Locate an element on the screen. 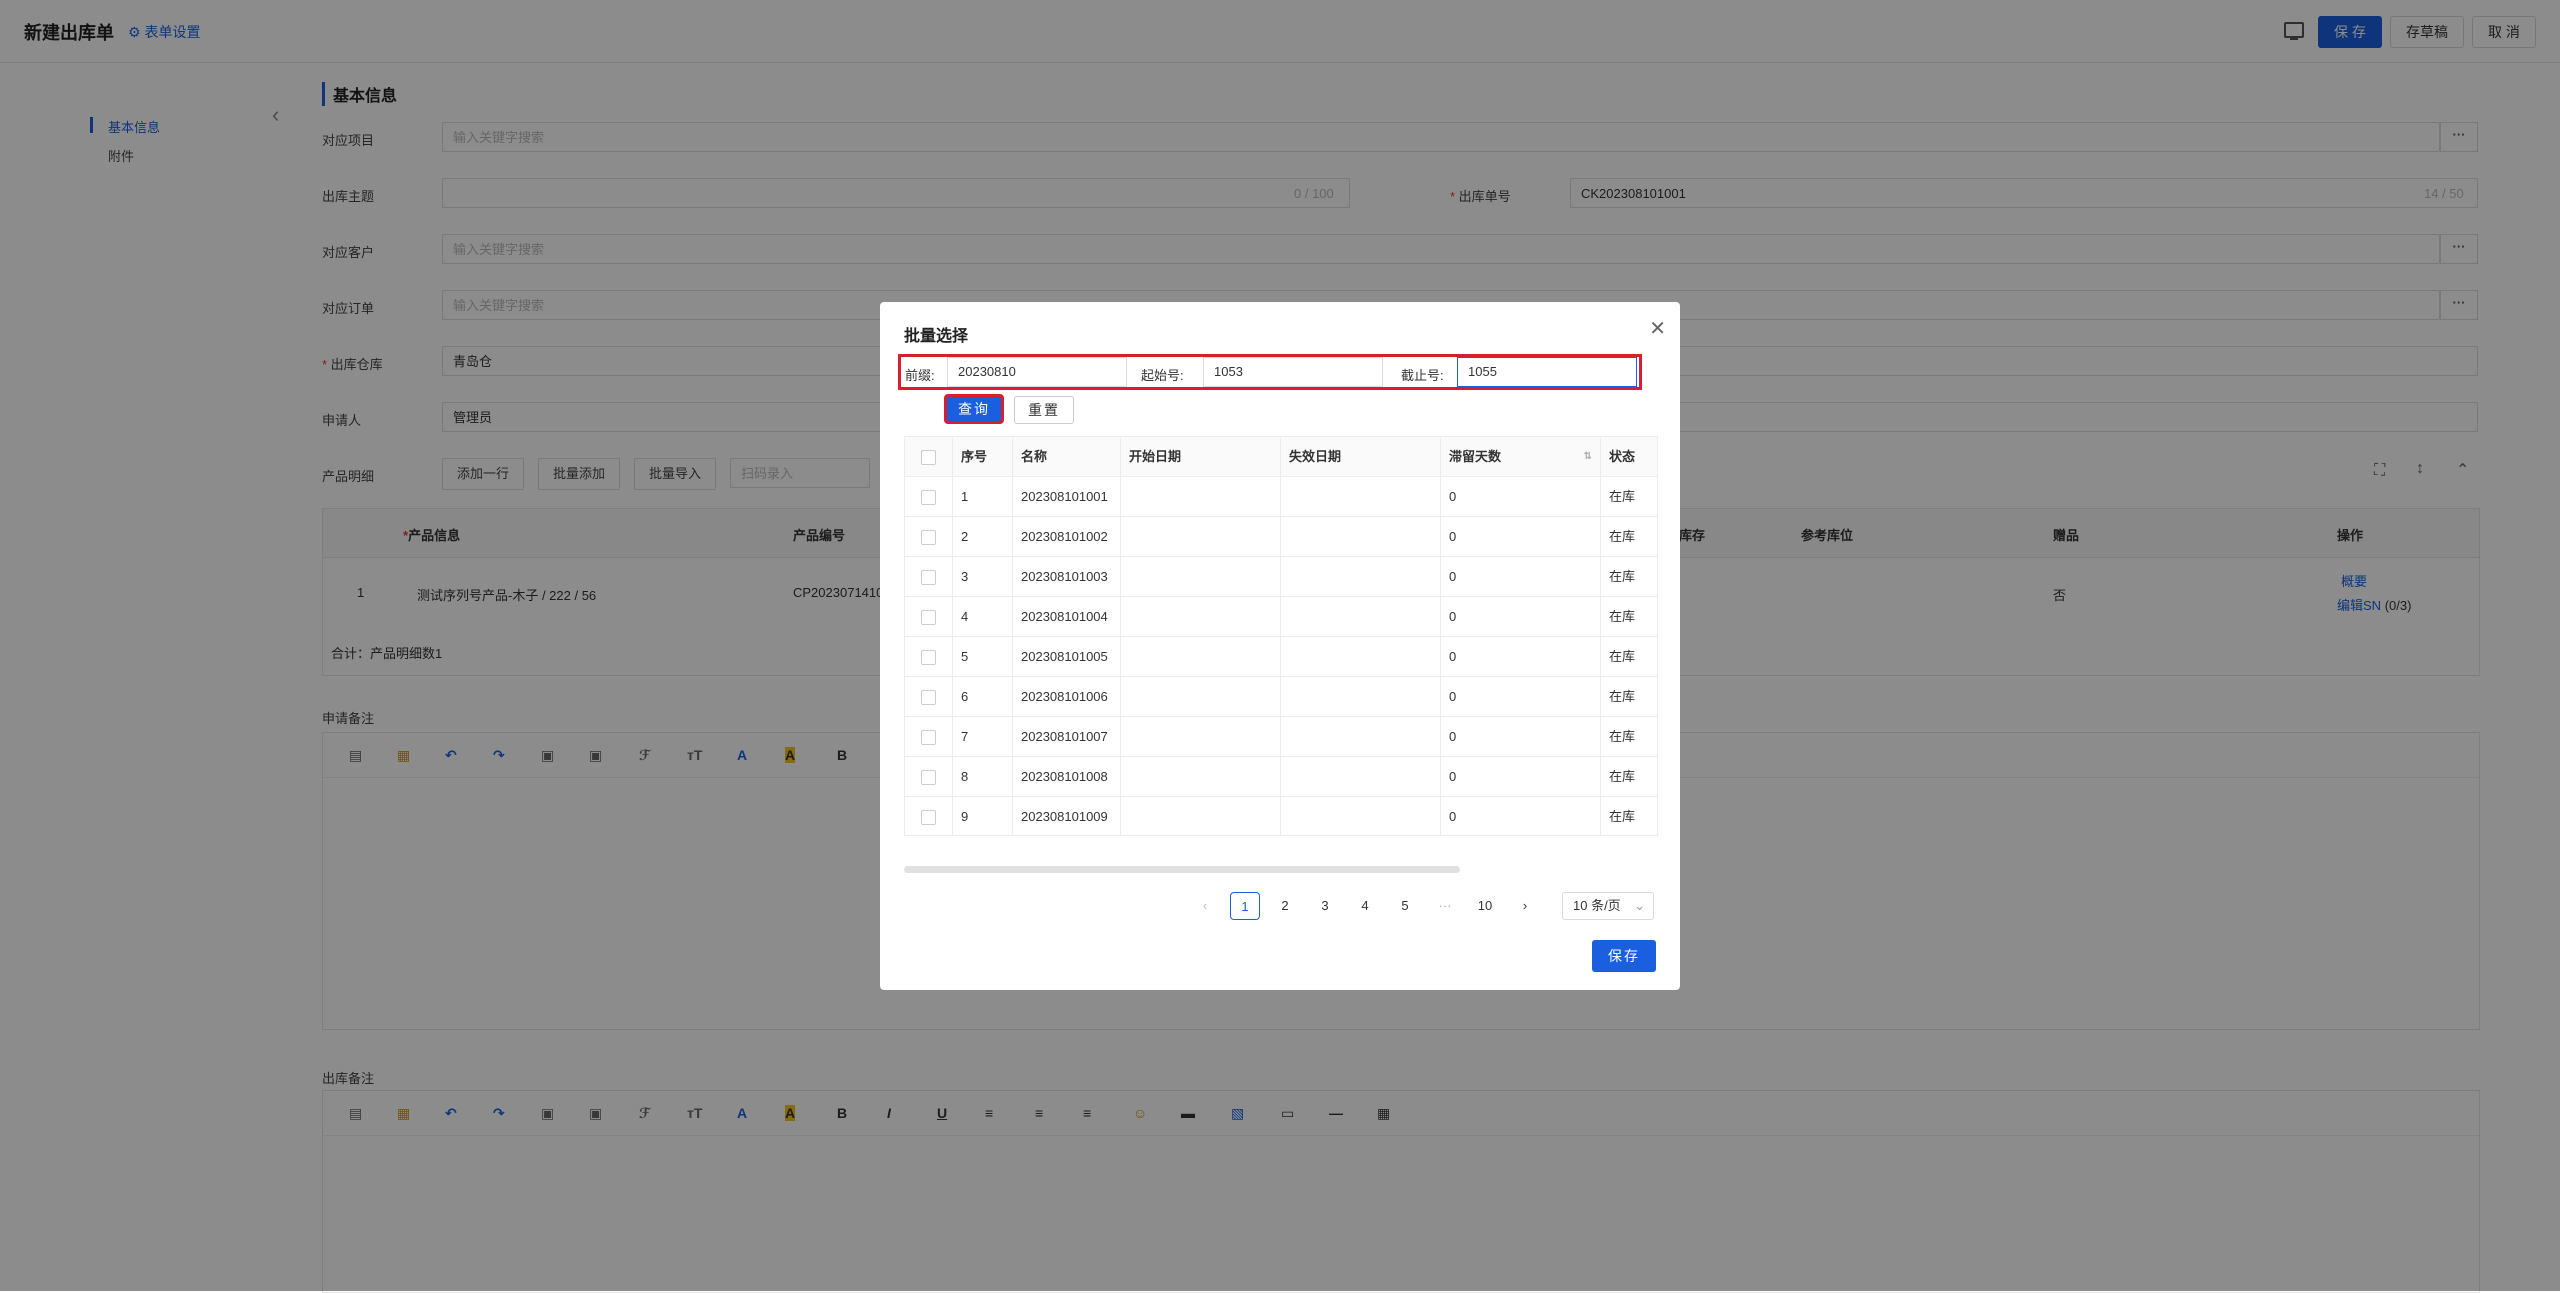 The image size is (2560, 1293). serial-table-header: 序号 名称 开始日期 失效日期 滞留天数 ⇅ 状态 is located at coordinates (1281, 457).